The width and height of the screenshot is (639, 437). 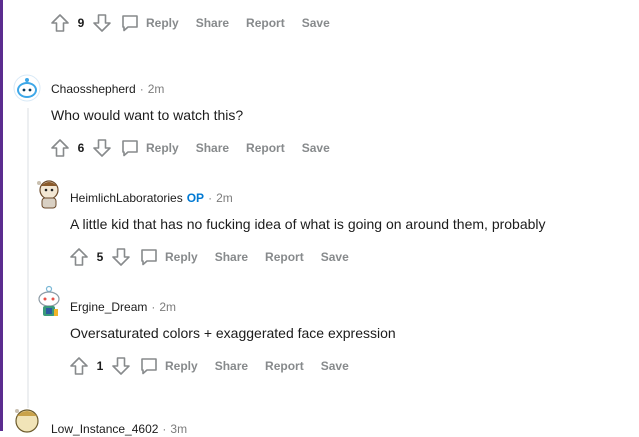 I want to click on vote-score: 6, so click(x=81, y=148).